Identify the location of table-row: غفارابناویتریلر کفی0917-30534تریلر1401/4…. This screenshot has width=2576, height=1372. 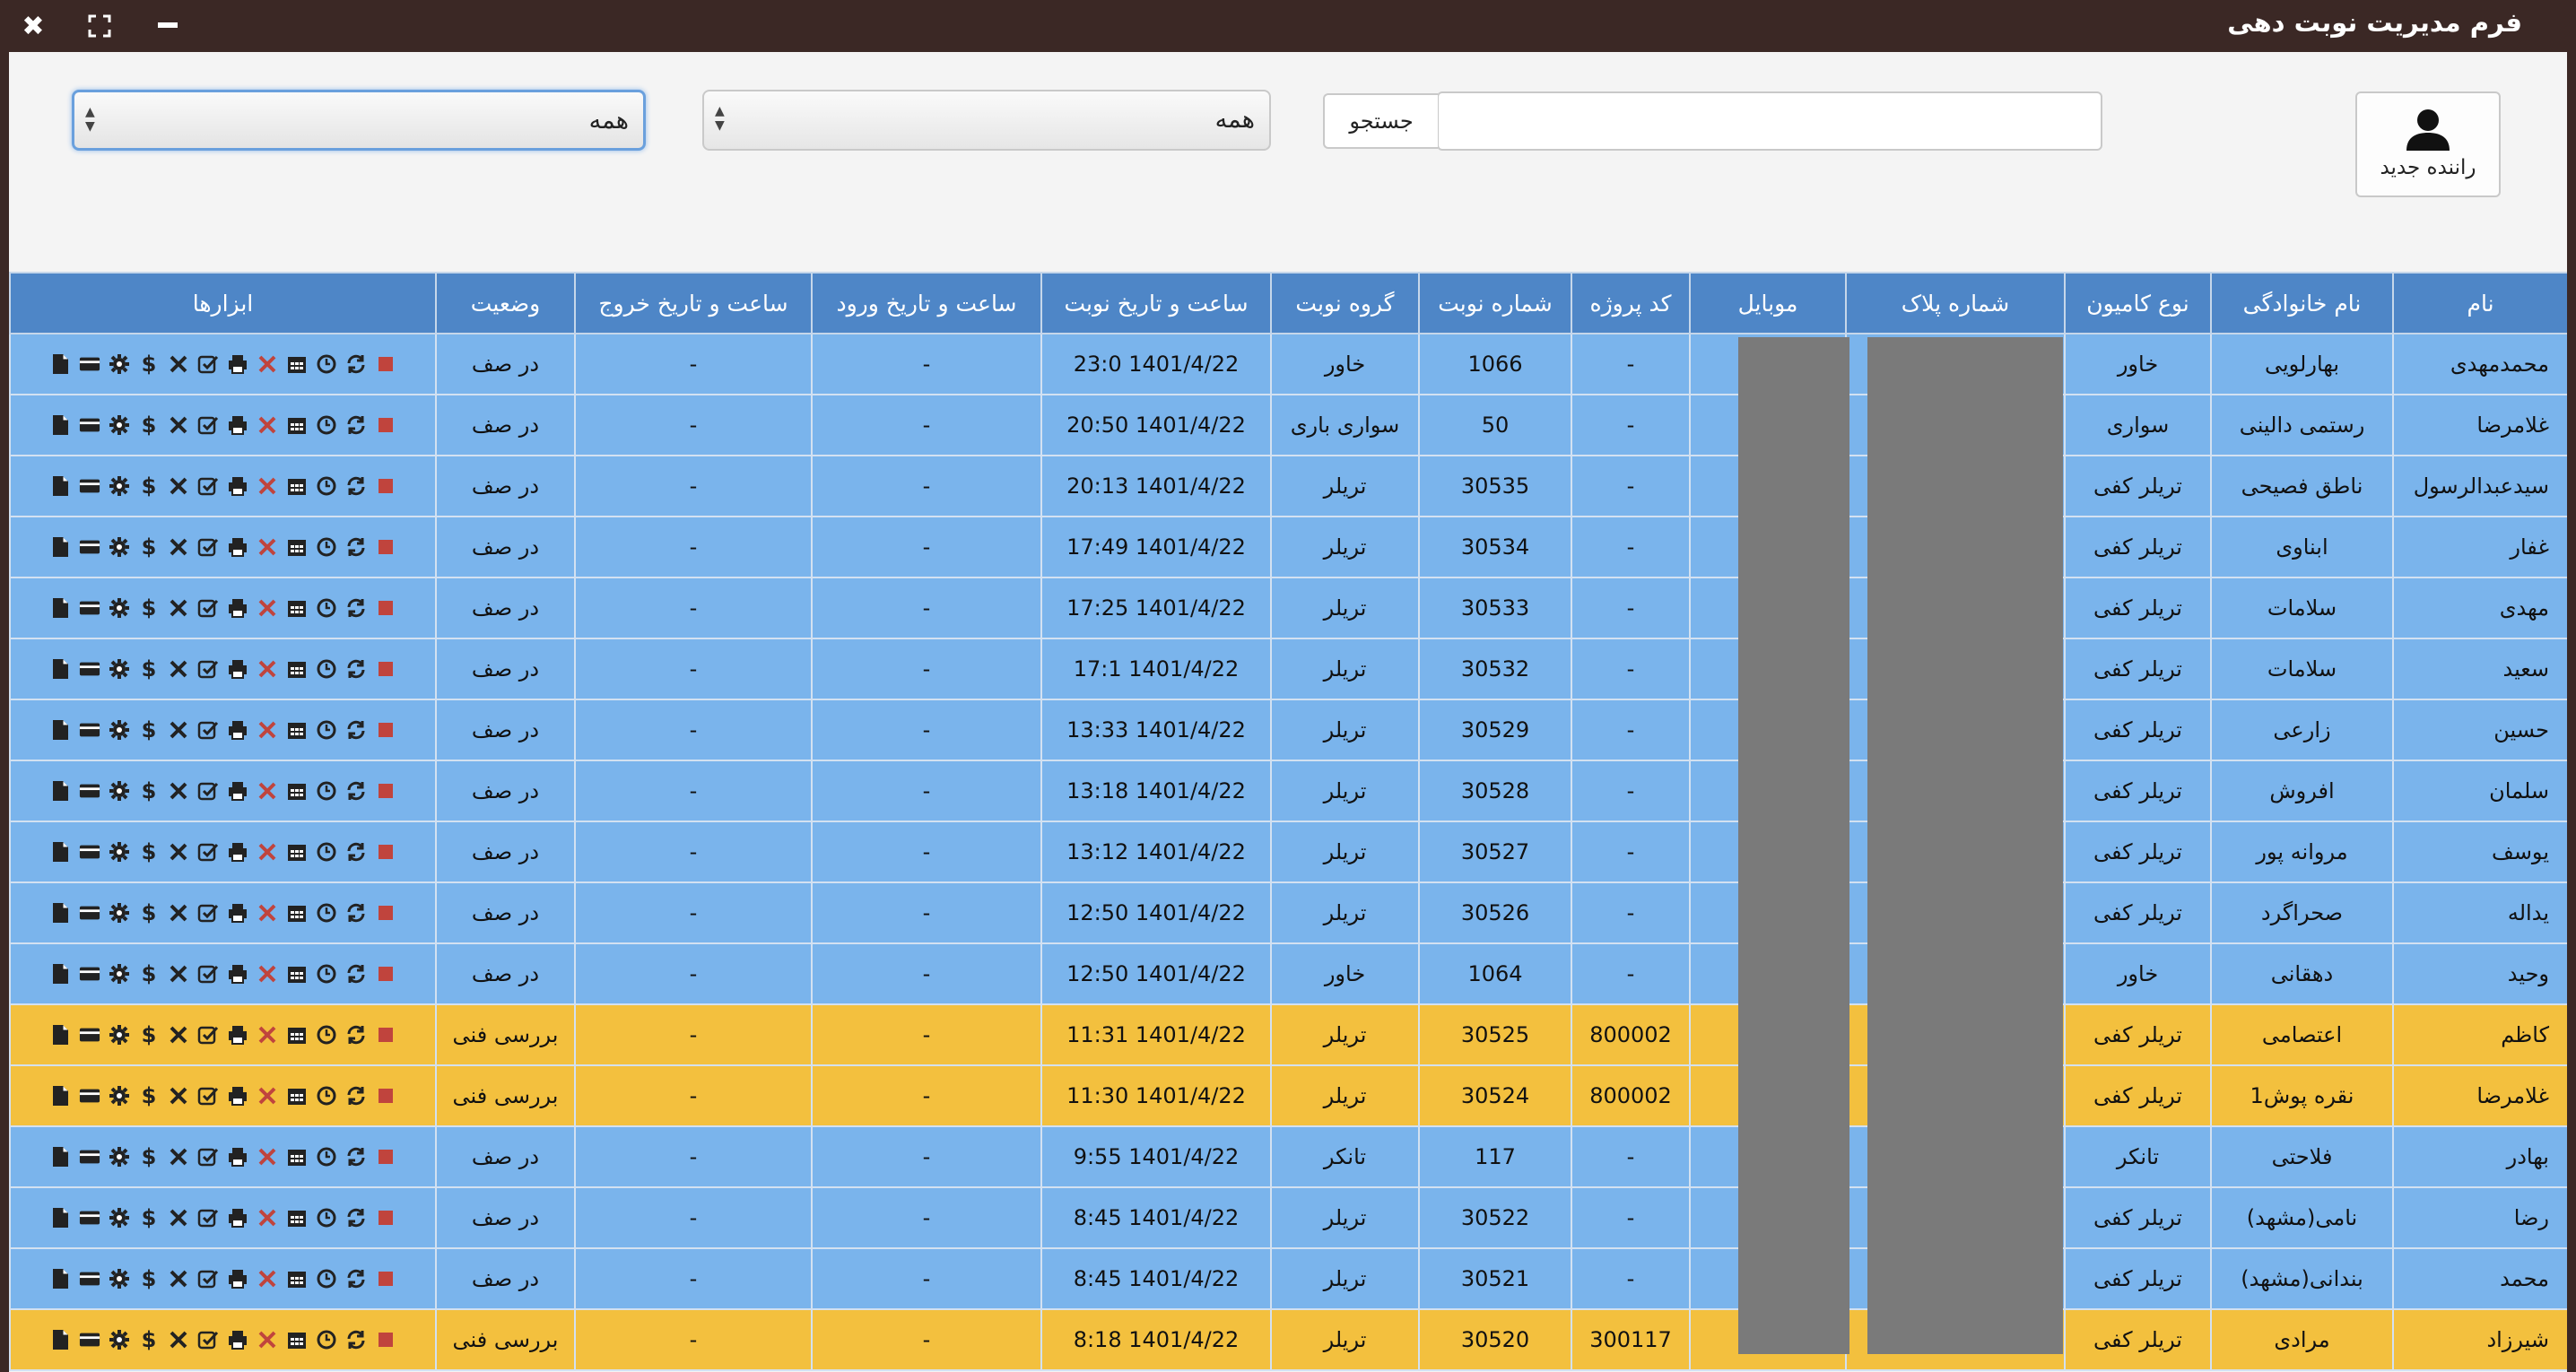
(1288, 547).